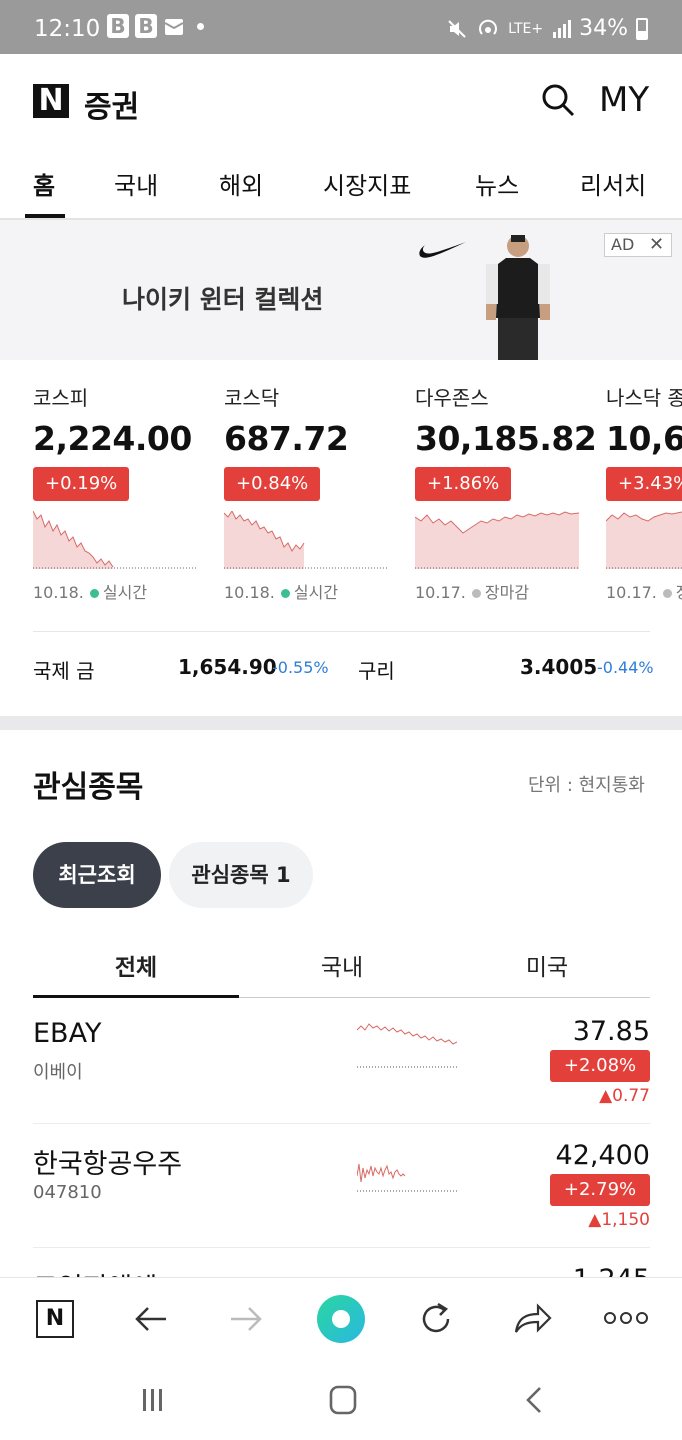 The image size is (682, 1440). Describe the element at coordinates (58, 1072) in the screenshot. I see `stock-code: 이베이` at that location.